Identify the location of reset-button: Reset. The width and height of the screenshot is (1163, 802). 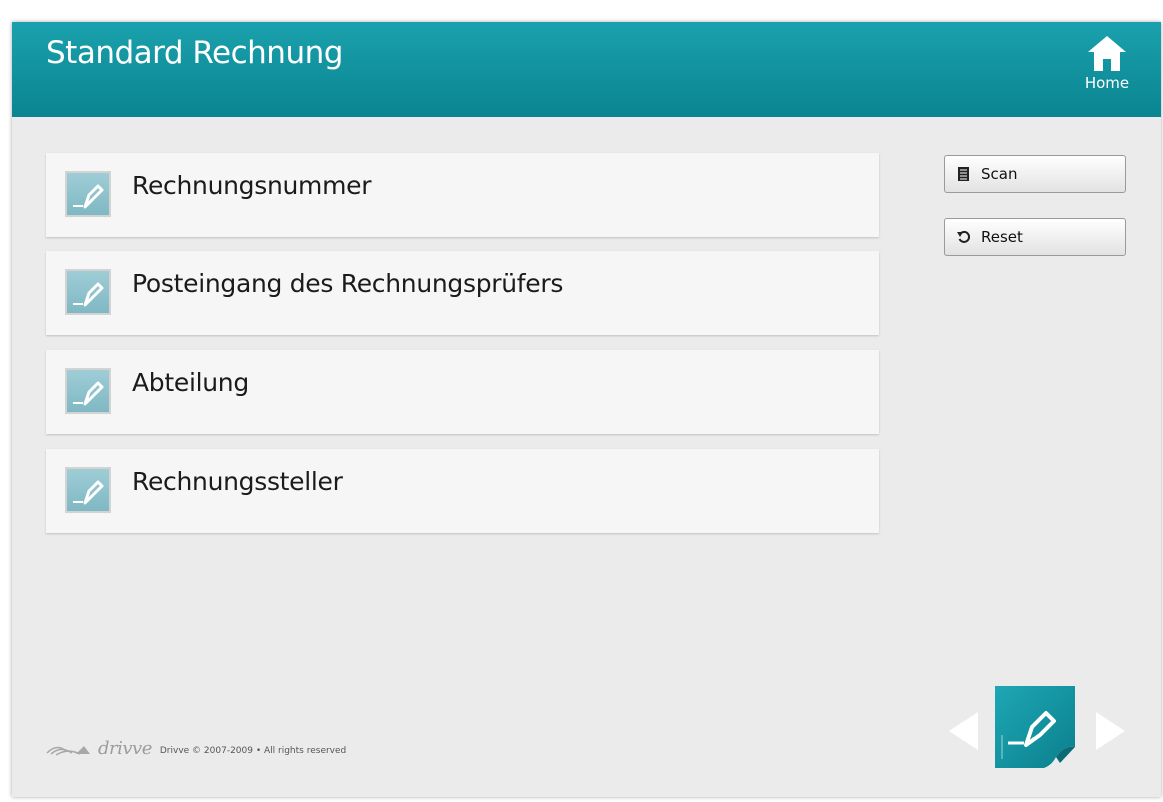
(1035, 237).